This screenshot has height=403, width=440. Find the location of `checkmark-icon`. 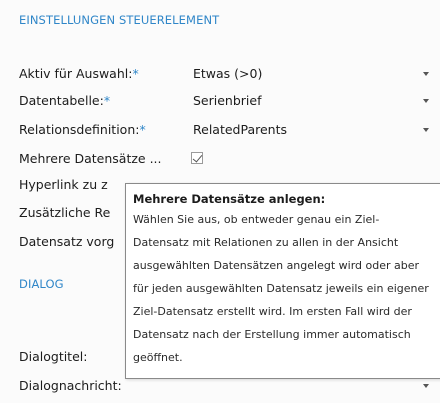

checkmark-icon is located at coordinates (197, 157).